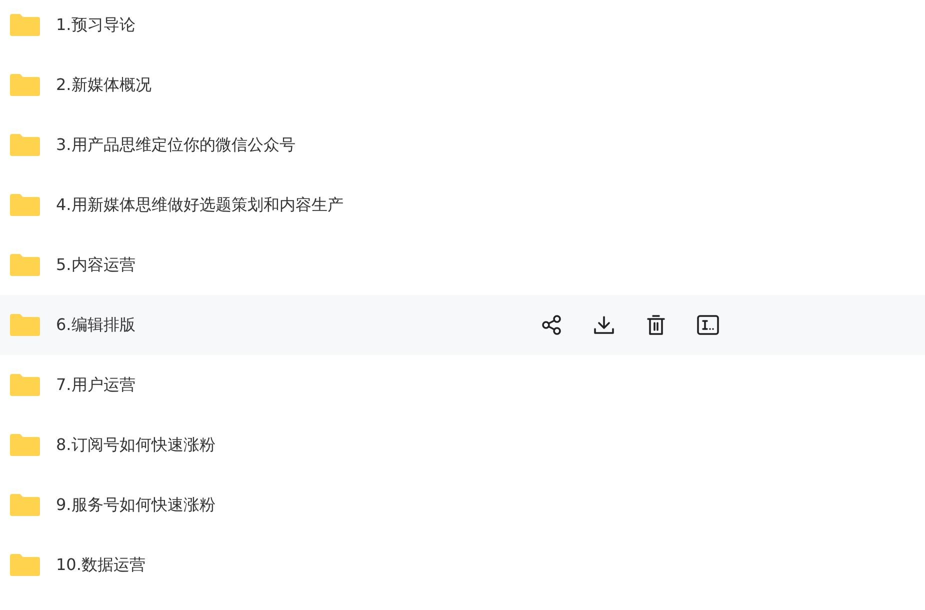 This screenshot has height=610, width=925. Describe the element at coordinates (96, 25) in the screenshot. I see `folder-name: 1.预习导论` at that location.